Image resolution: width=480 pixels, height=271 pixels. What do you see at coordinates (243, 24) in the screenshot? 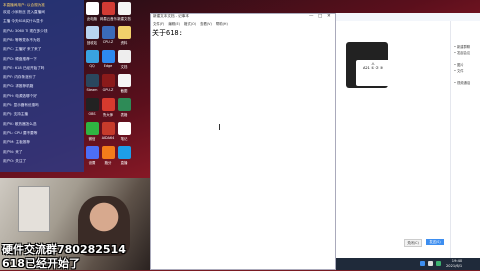
I see `notepad-menubar: 文件(F) 编辑(E) 格式(O) 查看(V) 帮助(H)` at bounding box center [243, 24].